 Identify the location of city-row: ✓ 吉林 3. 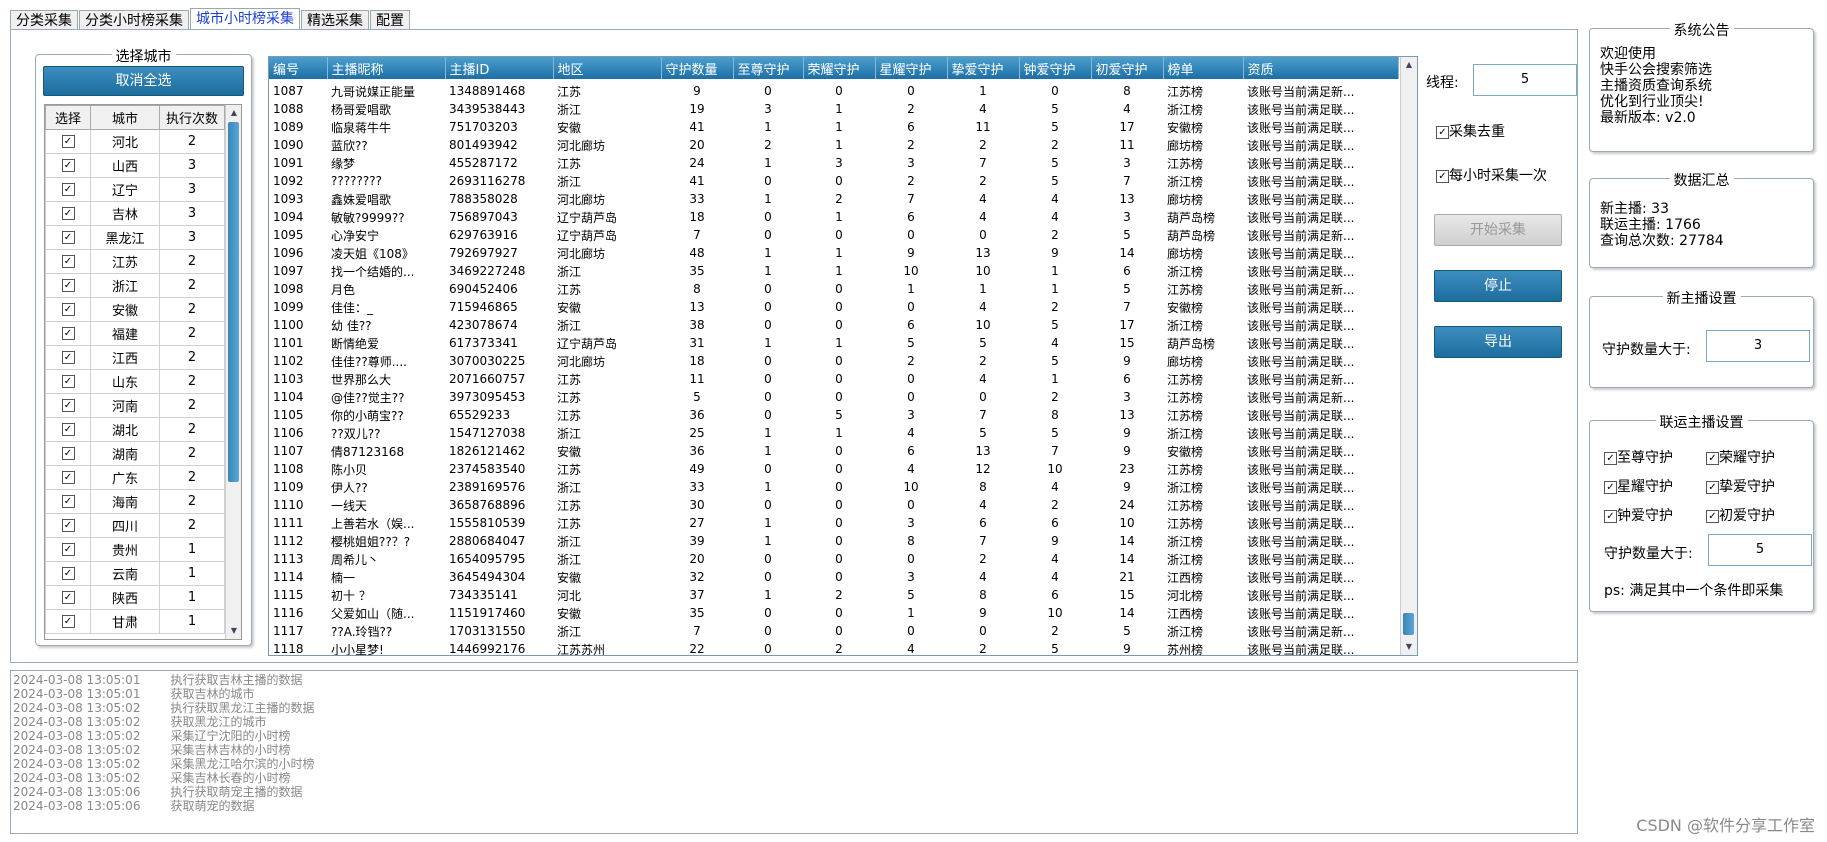
(135, 213).